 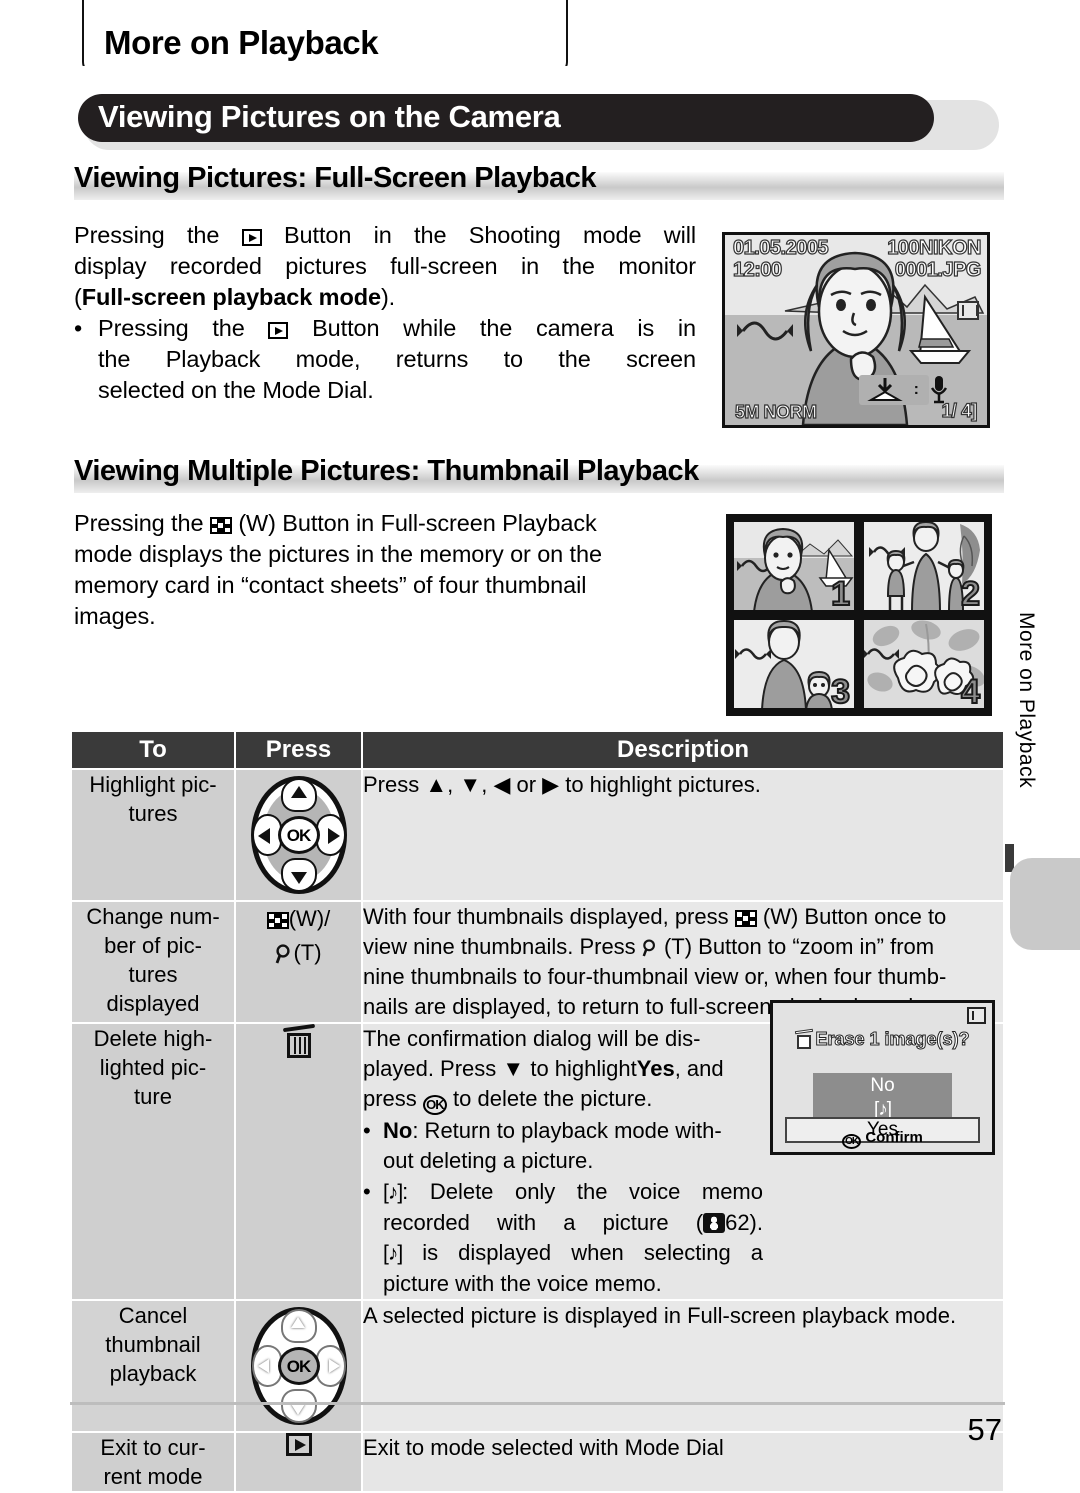 I want to click on lcd-folder-name: 100NIKON, so click(x=935, y=247).